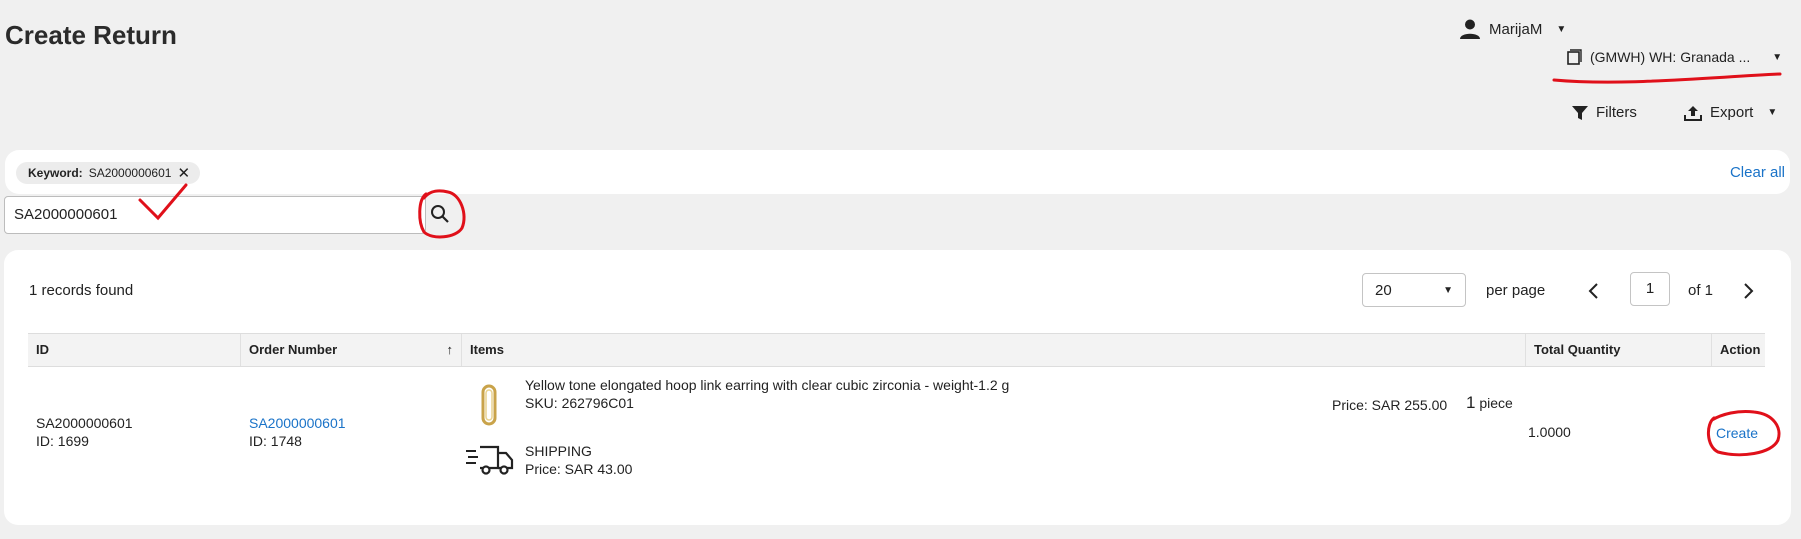 The height and width of the screenshot is (539, 1801). Describe the element at coordinates (490, 460) in the screenshot. I see `delivery-truck-icon` at that location.